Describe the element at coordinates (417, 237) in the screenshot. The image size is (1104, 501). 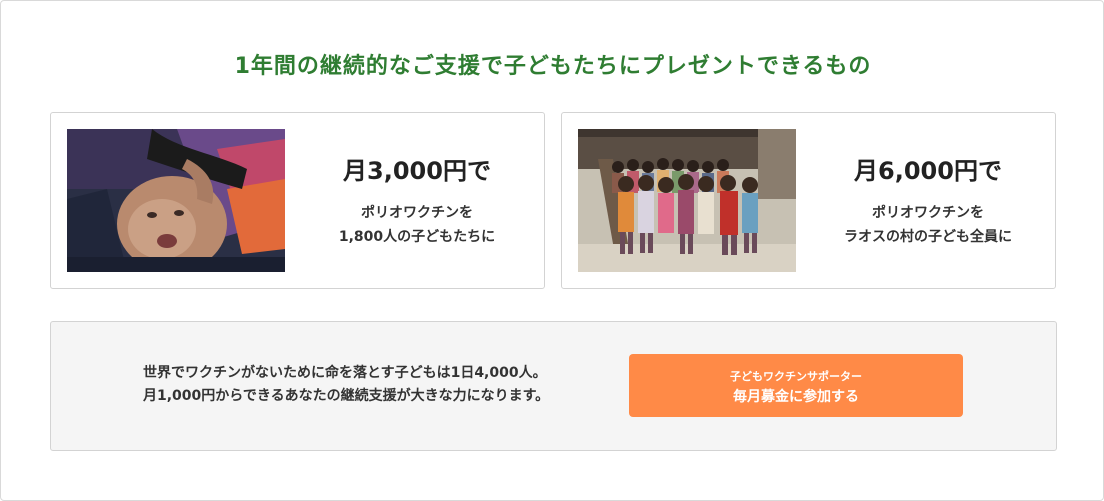
I see `card-description-line: 1,800人の子どもたちに` at that location.